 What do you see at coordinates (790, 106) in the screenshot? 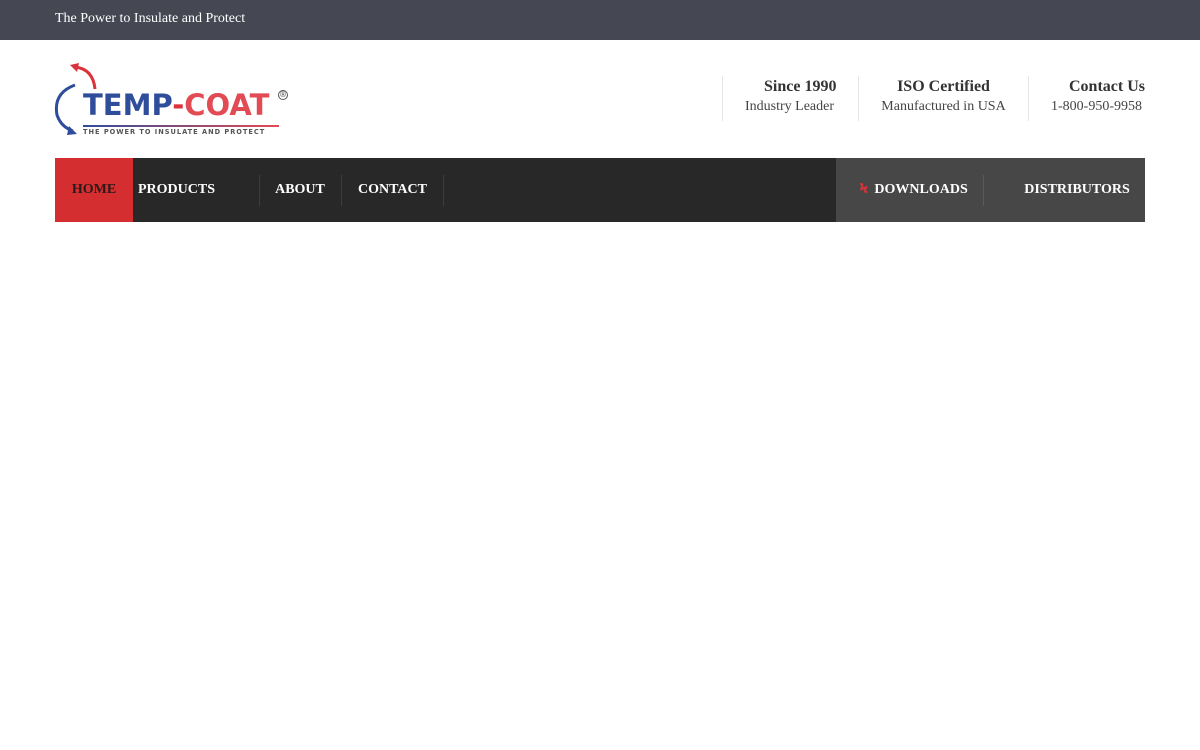
I see `info-since-sub: Industry Leader` at bounding box center [790, 106].